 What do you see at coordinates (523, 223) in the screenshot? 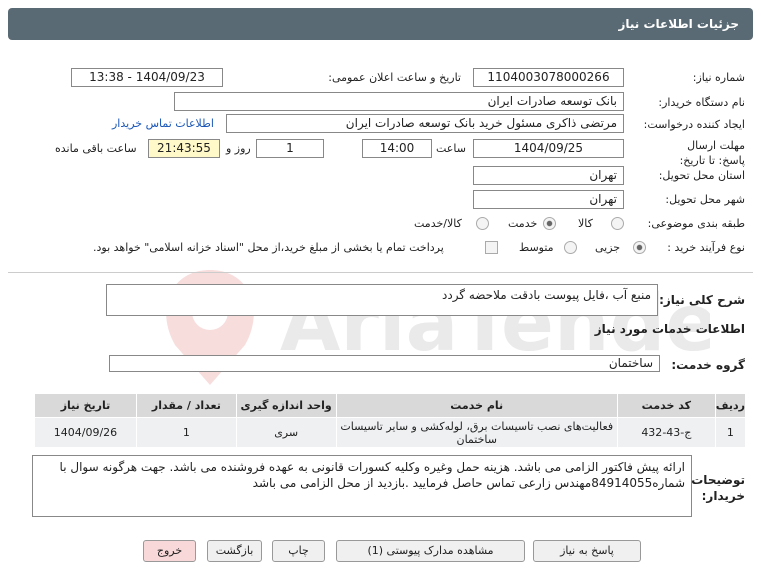
I see `category-option-service: خدمت` at bounding box center [523, 223].